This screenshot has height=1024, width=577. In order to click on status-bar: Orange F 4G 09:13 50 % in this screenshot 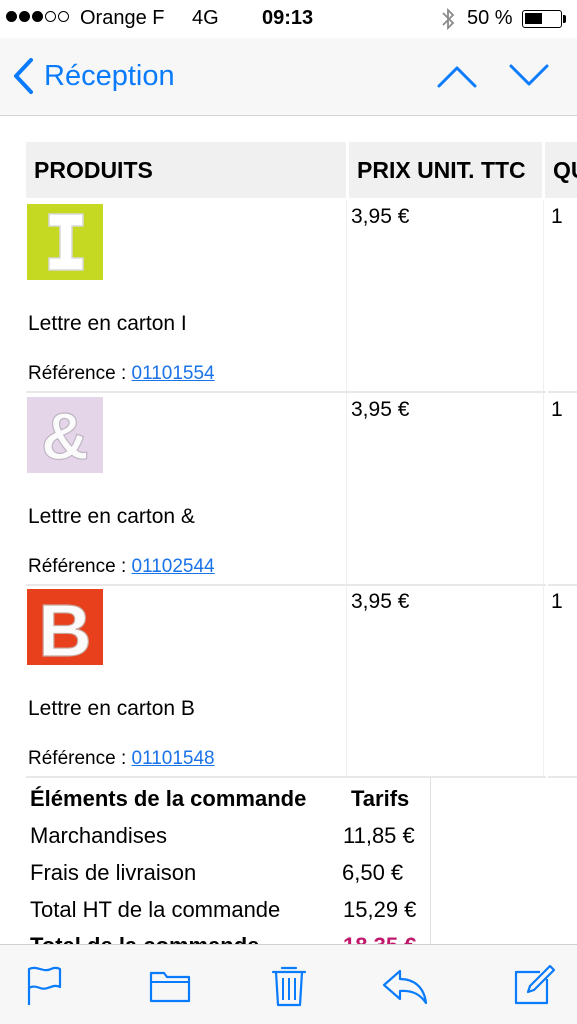, I will do `click(288, 19)`.